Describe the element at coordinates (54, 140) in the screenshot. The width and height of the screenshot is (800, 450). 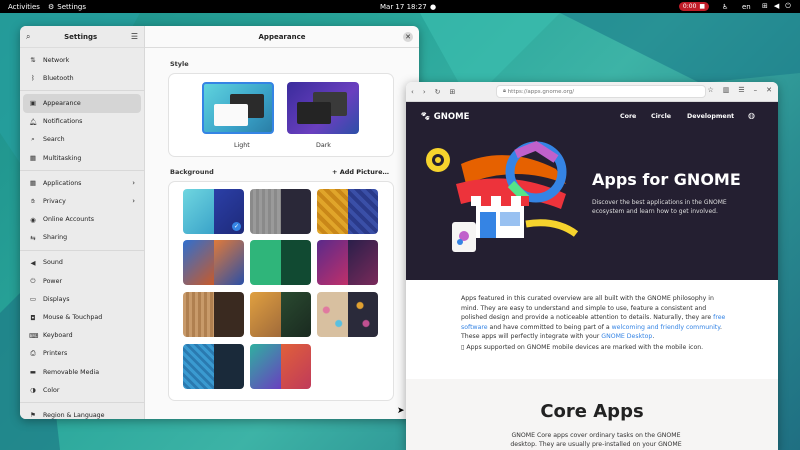
I see `sidebar-item-label: Search` at that location.